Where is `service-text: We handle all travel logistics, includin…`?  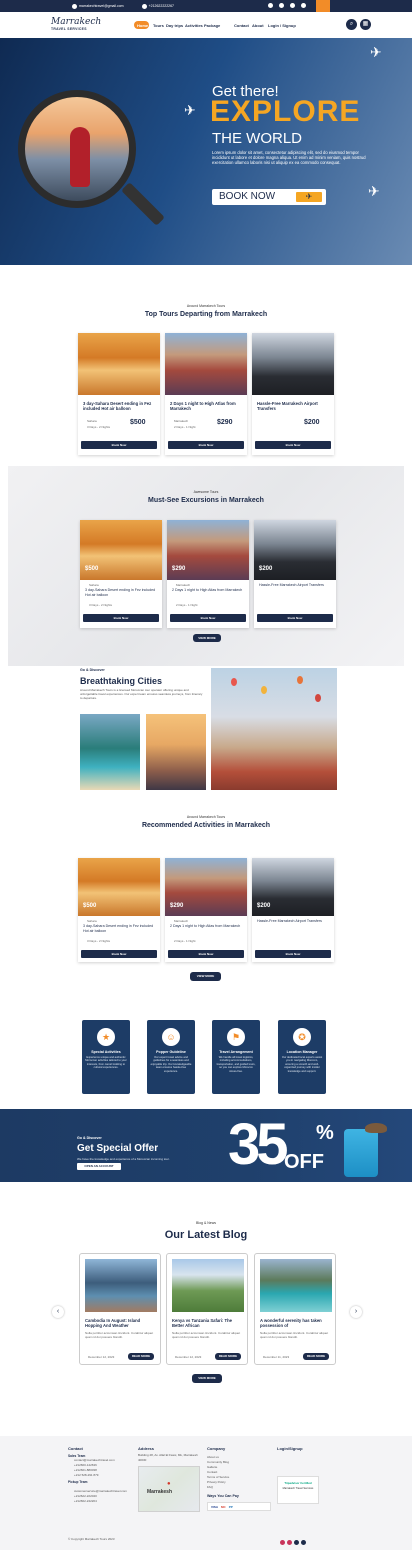
service-text: We handle all travel logistics, includin… is located at coordinates (236, 1064).